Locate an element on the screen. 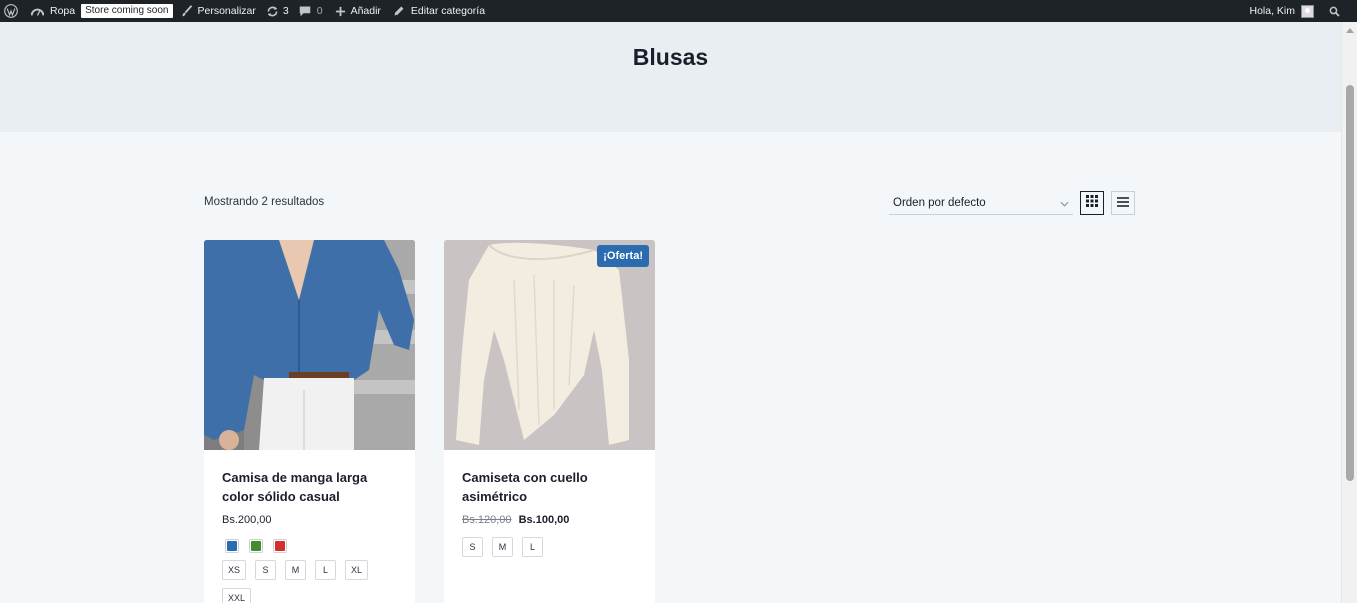 The width and height of the screenshot is (1357, 603). size-option: XXL is located at coordinates (237, 595).